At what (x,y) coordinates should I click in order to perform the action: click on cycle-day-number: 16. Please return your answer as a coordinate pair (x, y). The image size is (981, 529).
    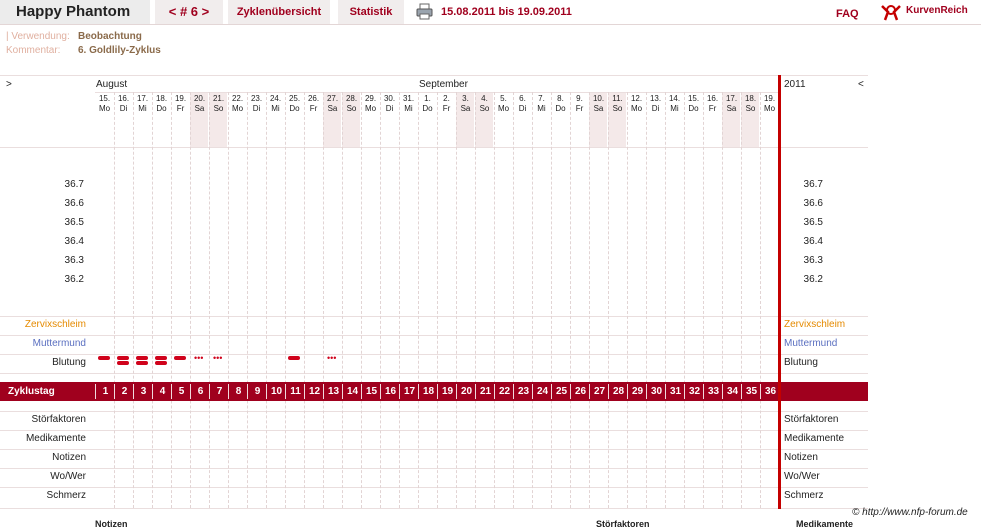
    Looking at the image, I should click on (390, 391).